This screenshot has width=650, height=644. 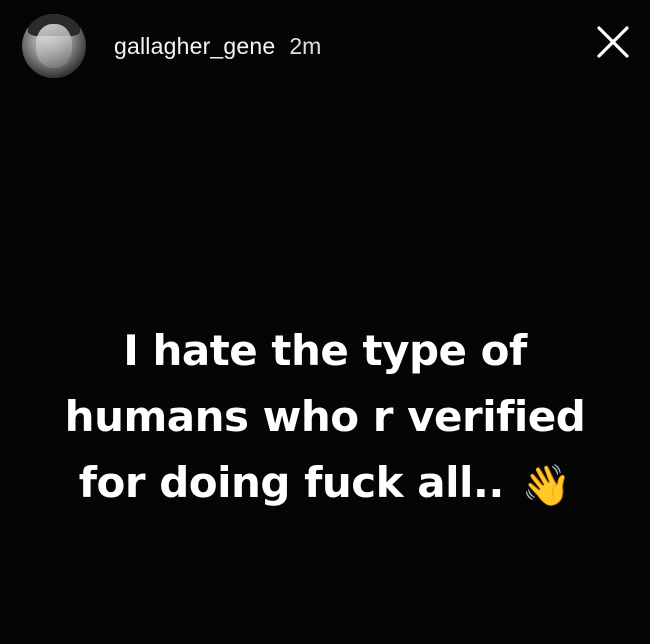 I want to click on caption-line-1: I hate the type of, so click(x=325, y=350).